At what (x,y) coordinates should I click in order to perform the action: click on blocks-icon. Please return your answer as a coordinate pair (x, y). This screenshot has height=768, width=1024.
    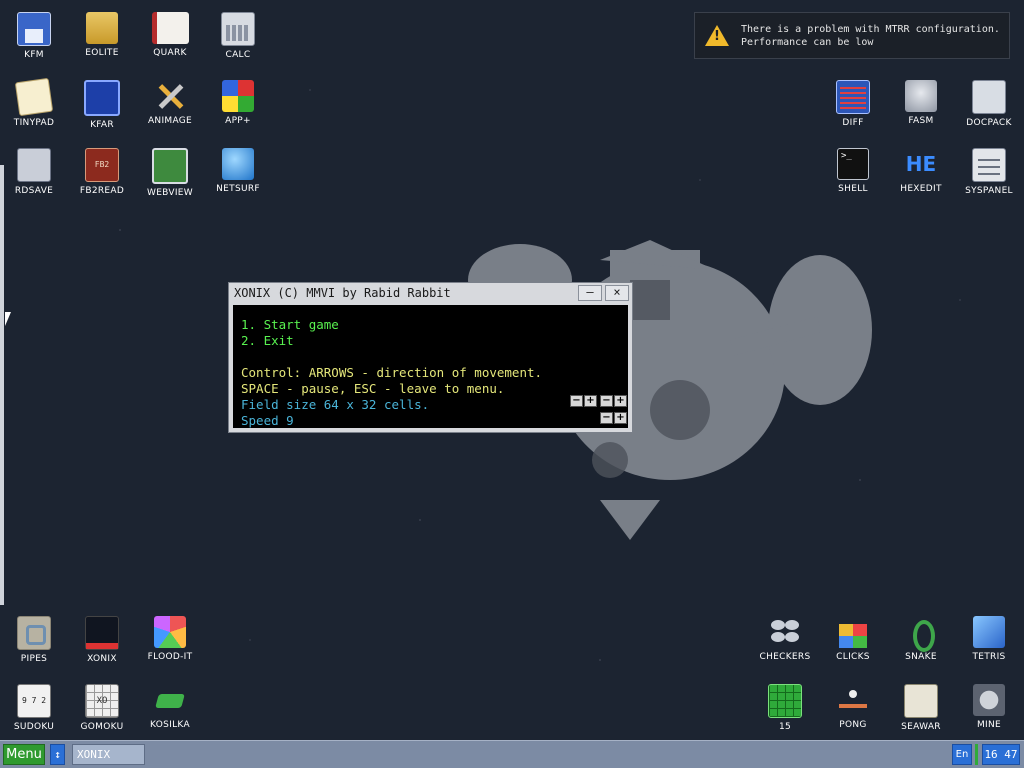
    Looking at the image, I should click on (853, 632).